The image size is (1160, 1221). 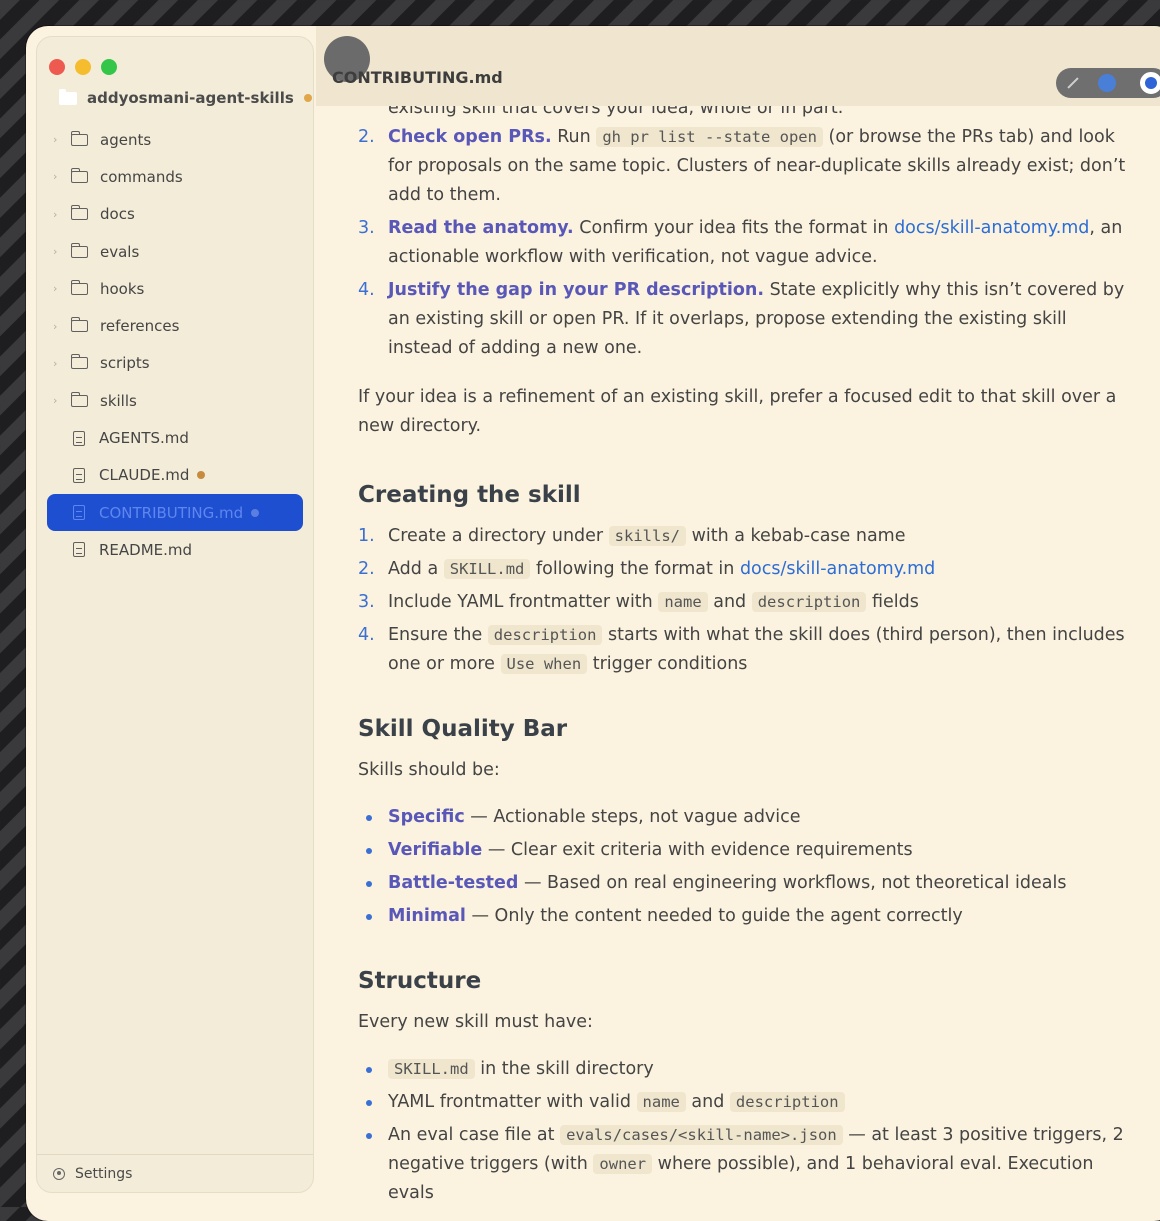 I want to click on pencil-icon, so click(x=1073, y=83).